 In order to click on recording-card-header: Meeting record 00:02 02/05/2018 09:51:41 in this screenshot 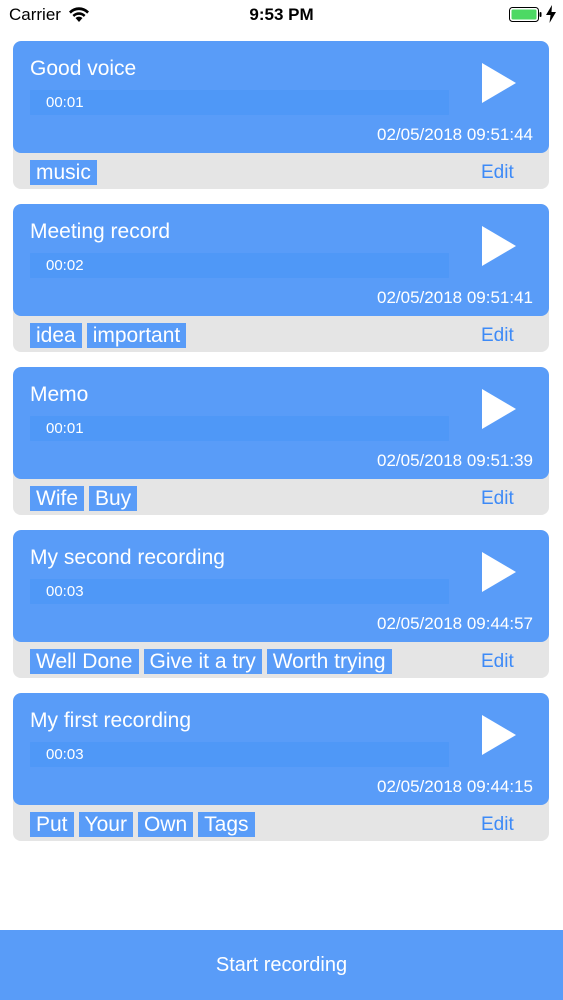, I will do `click(281, 260)`.